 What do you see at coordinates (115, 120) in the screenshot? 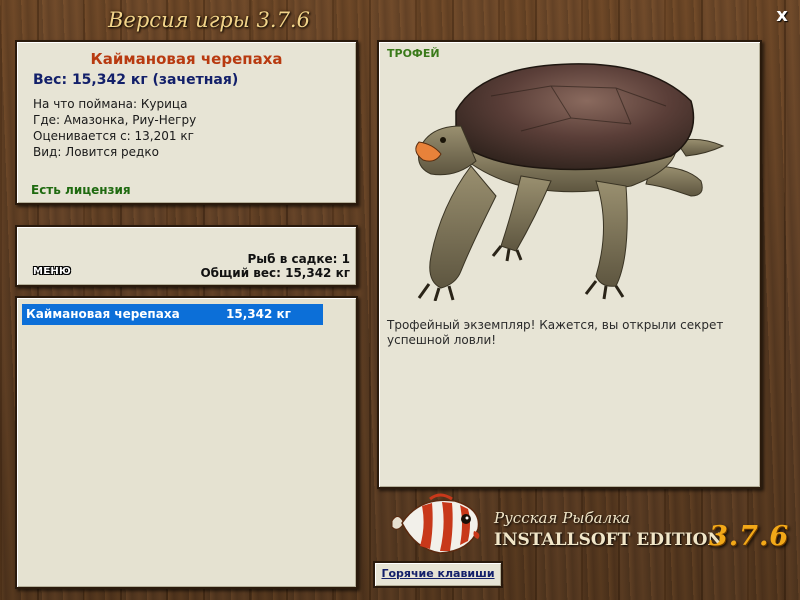
I see `location-info: Где: Амазонка, Риу-Негру` at bounding box center [115, 120].